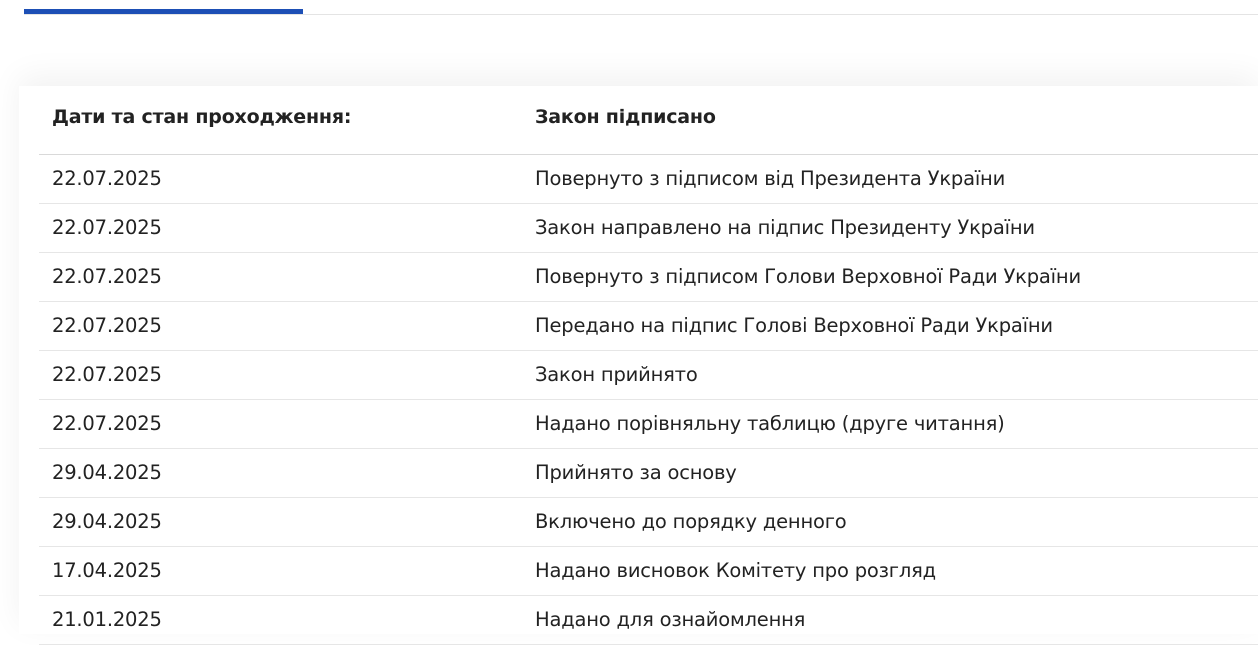 The width and height of the screenshot is (1258, 645). I want to click on table-row: 29.04.2025 Прийнято за основу, so click(648, 473).